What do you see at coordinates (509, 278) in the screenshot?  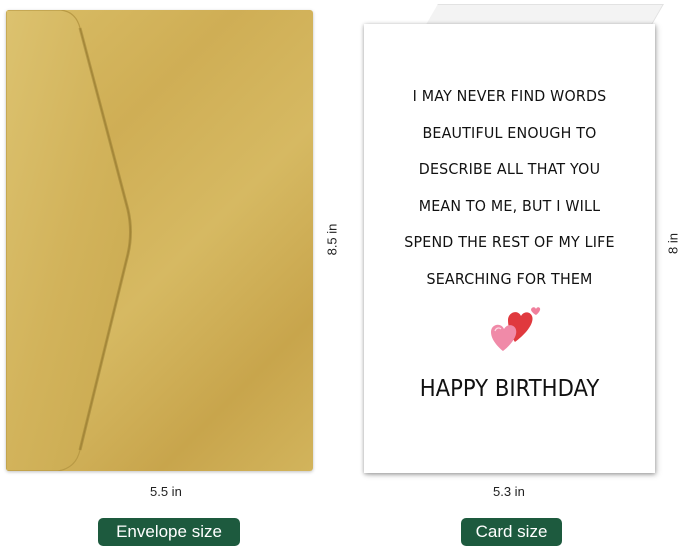 I see `verse-line: SEARCHING FOR THEM` at bounding box center [509, 278].